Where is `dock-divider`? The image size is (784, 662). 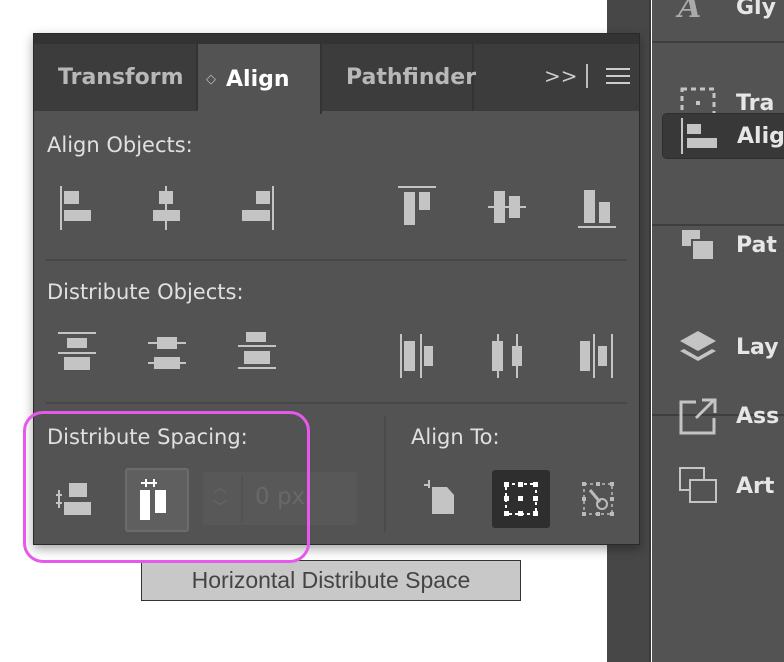 dock-divider is located at coordinates (718, 42).